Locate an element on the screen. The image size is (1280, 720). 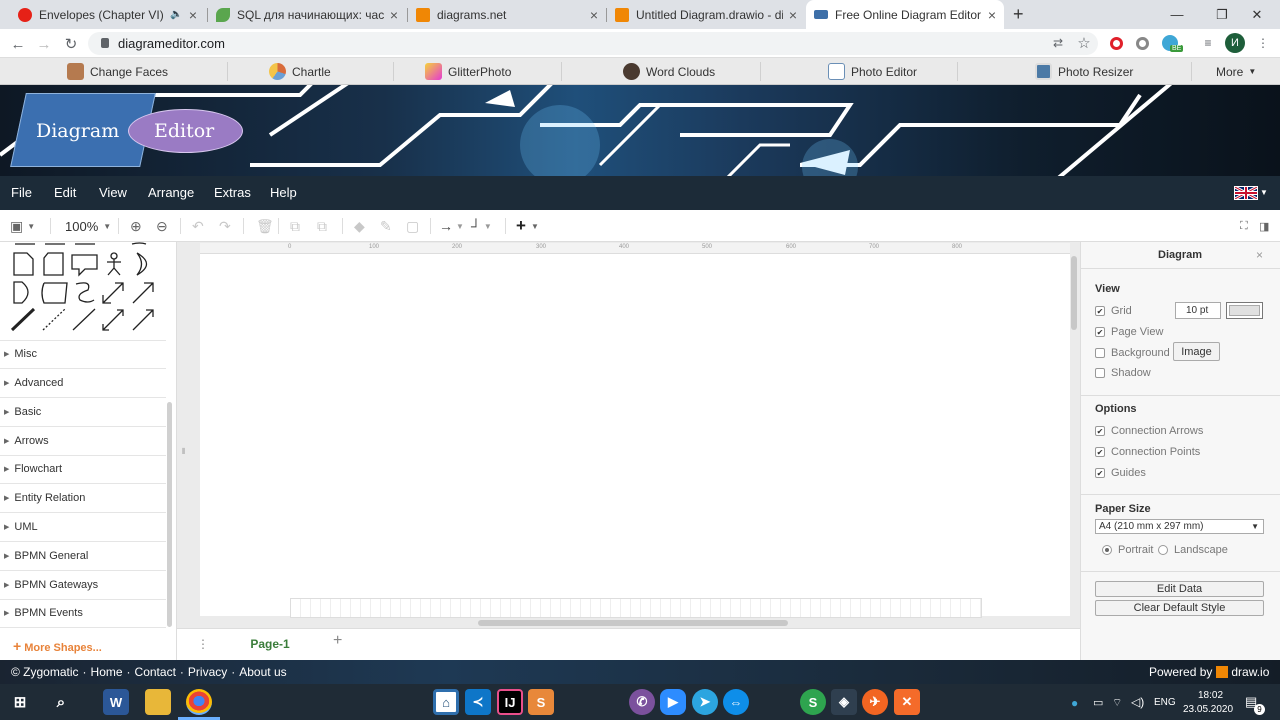
paper-size-select: A4 (210 mm x 297 mm) ▼ is located at coordinates (1179, 526).